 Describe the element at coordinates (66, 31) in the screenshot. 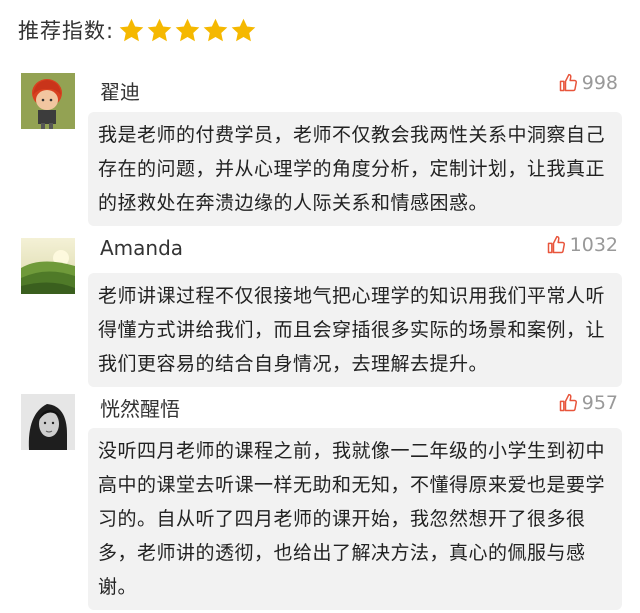

I see `rating-label: 推荐指数:` at that location.